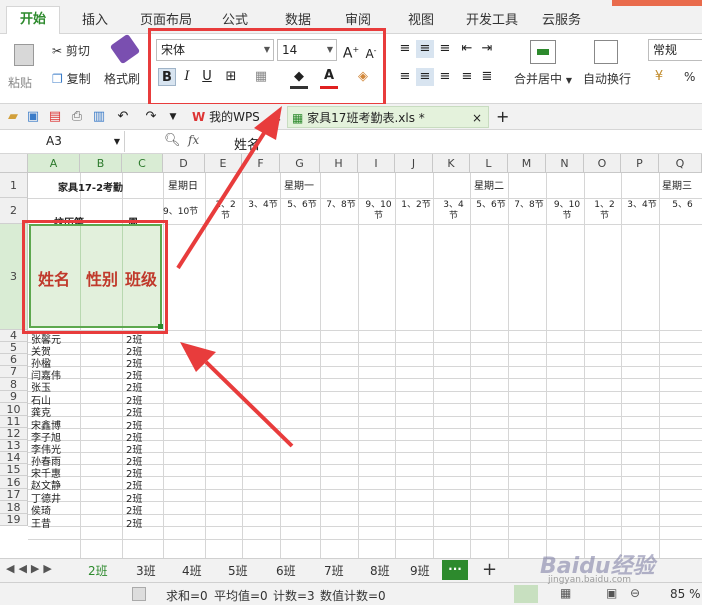 The width and height of the screenshot is (702, 605). Describe the element at coordinates (31, 568) in the screenshot. I see `sheet-nav-arrows: ◀◀▶▶` at that location.